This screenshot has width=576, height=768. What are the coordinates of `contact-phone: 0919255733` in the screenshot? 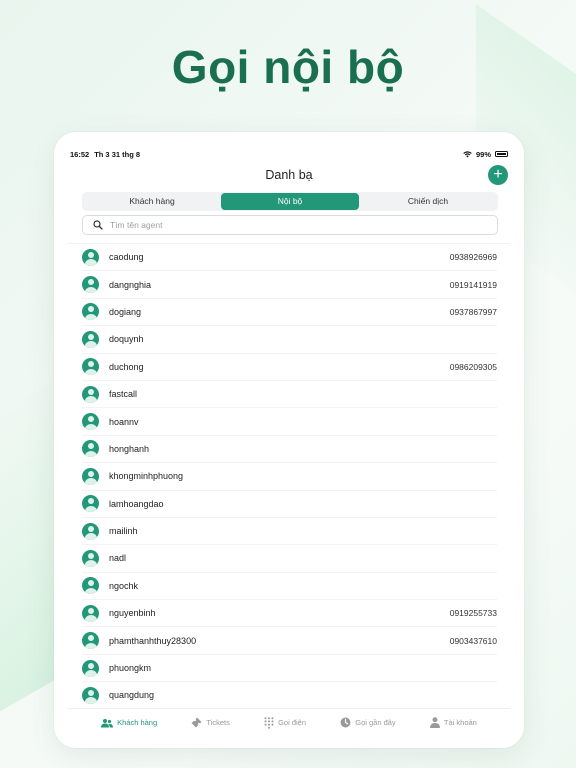 It's located at (473, 613).